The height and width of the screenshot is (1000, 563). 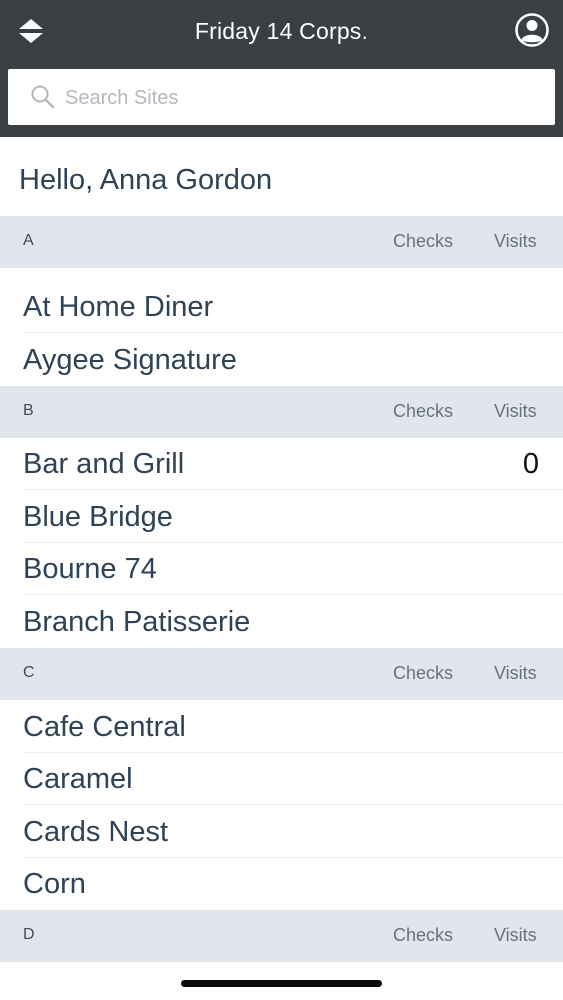 What do you see at coordinates (281, 936) in the screenshot?
I see `section-header-d: D Checks Visits` at bounding box center [281, 936].